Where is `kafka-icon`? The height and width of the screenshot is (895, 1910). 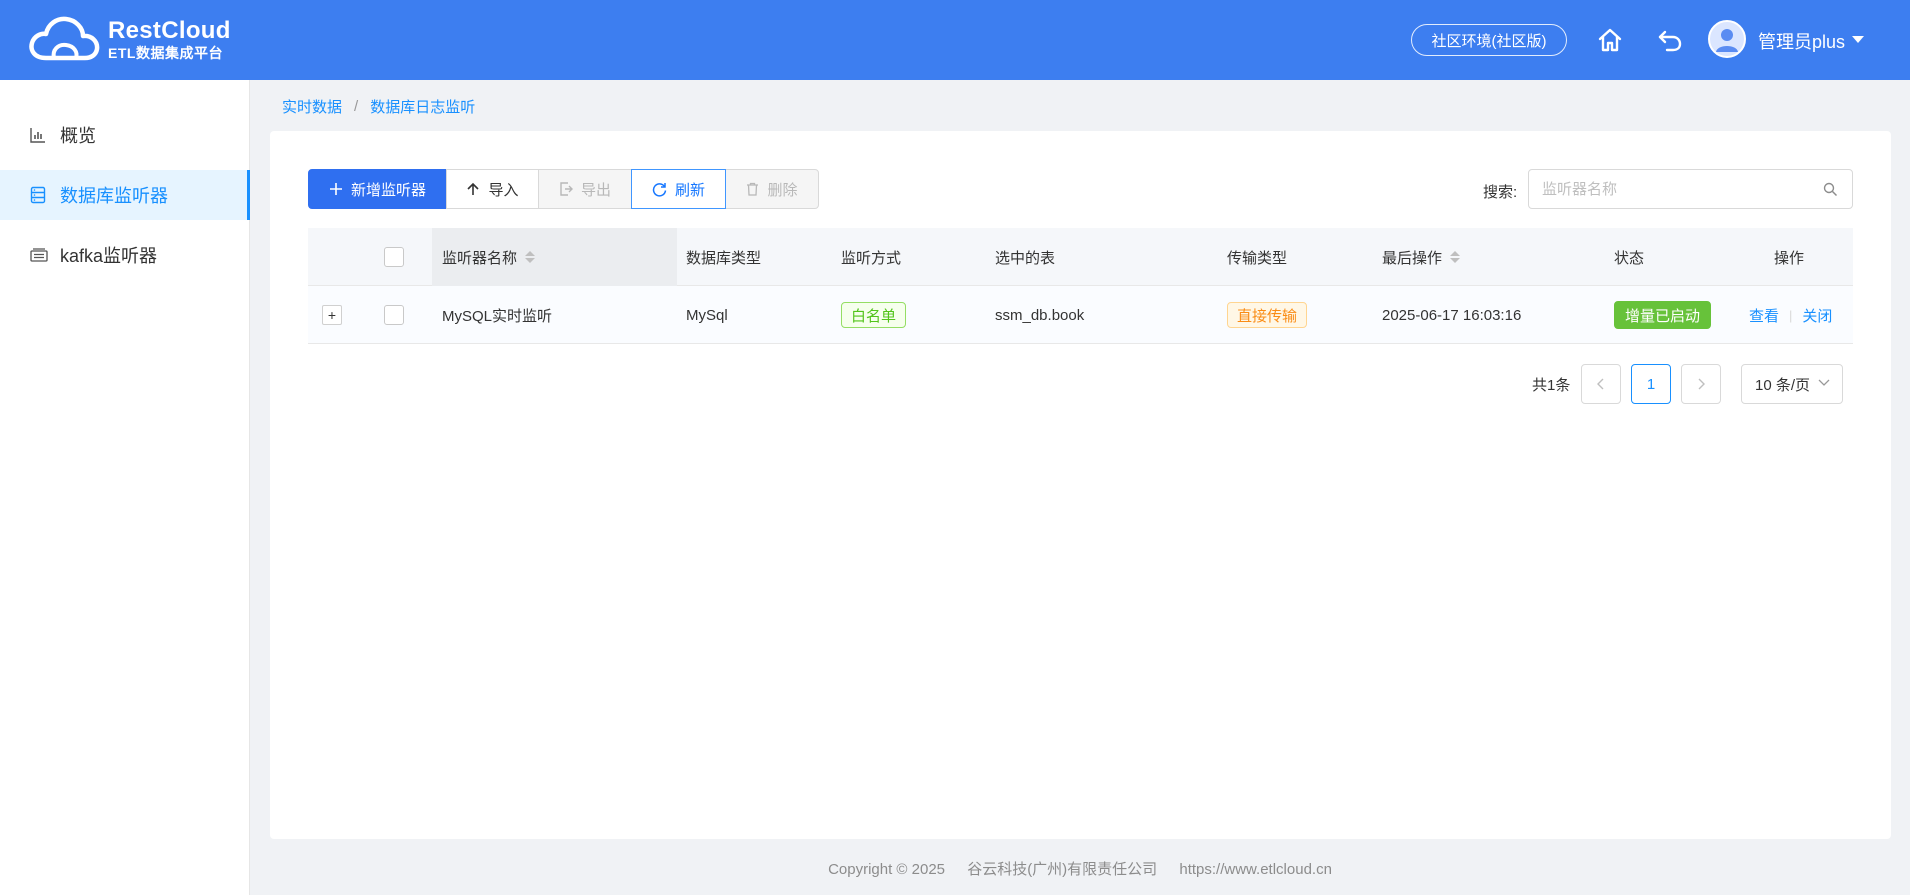 kafka-icon is located at coordinates (39, 255).